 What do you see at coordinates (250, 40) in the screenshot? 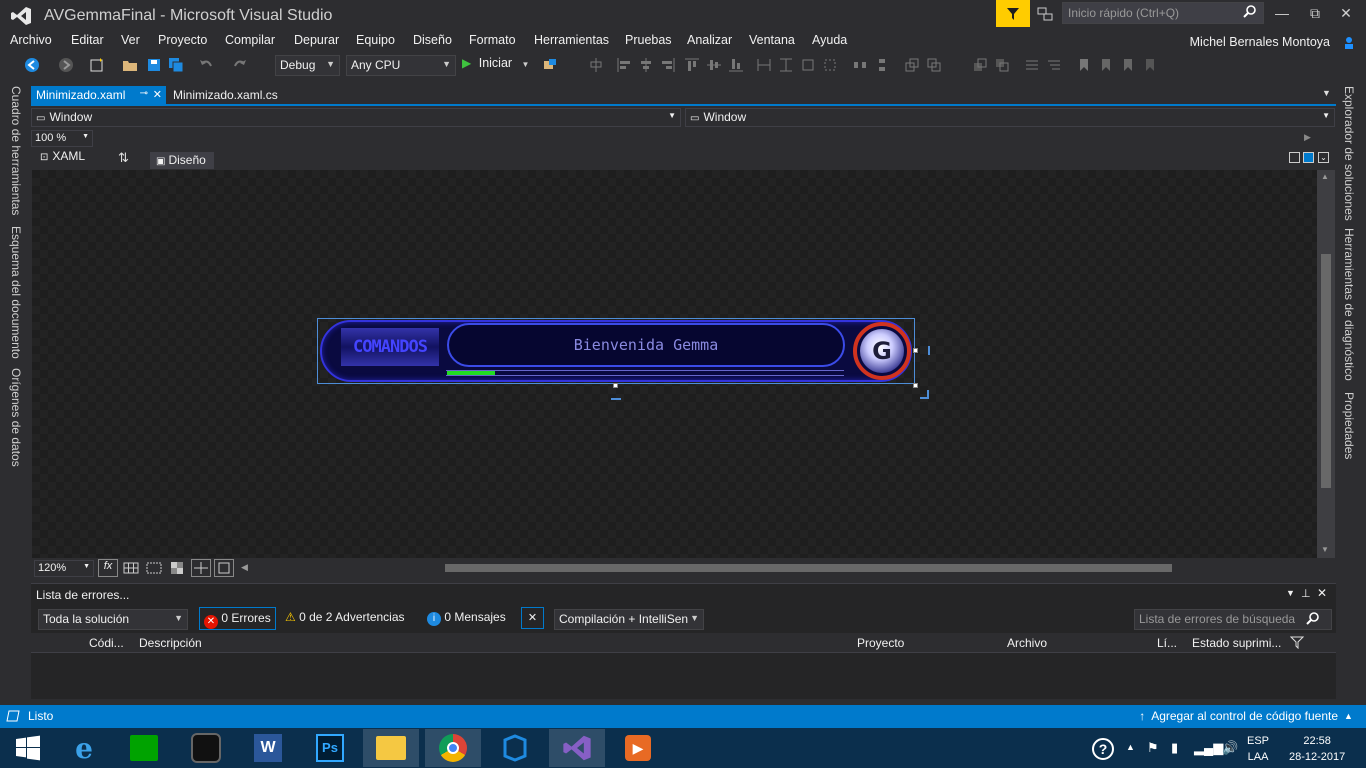
I see `menu-compilar: Compilar` at bounding box center [250, 40].